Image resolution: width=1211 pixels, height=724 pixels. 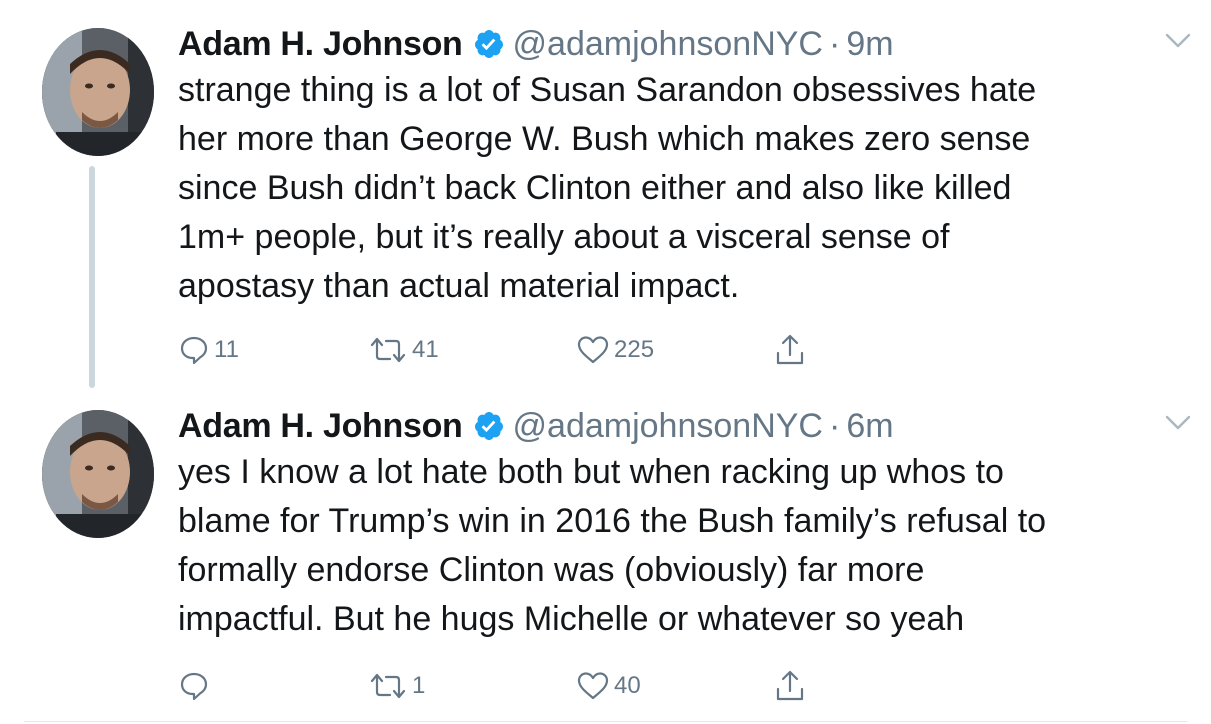 I want to click on bottom-divider, so click(x=605, y=721).